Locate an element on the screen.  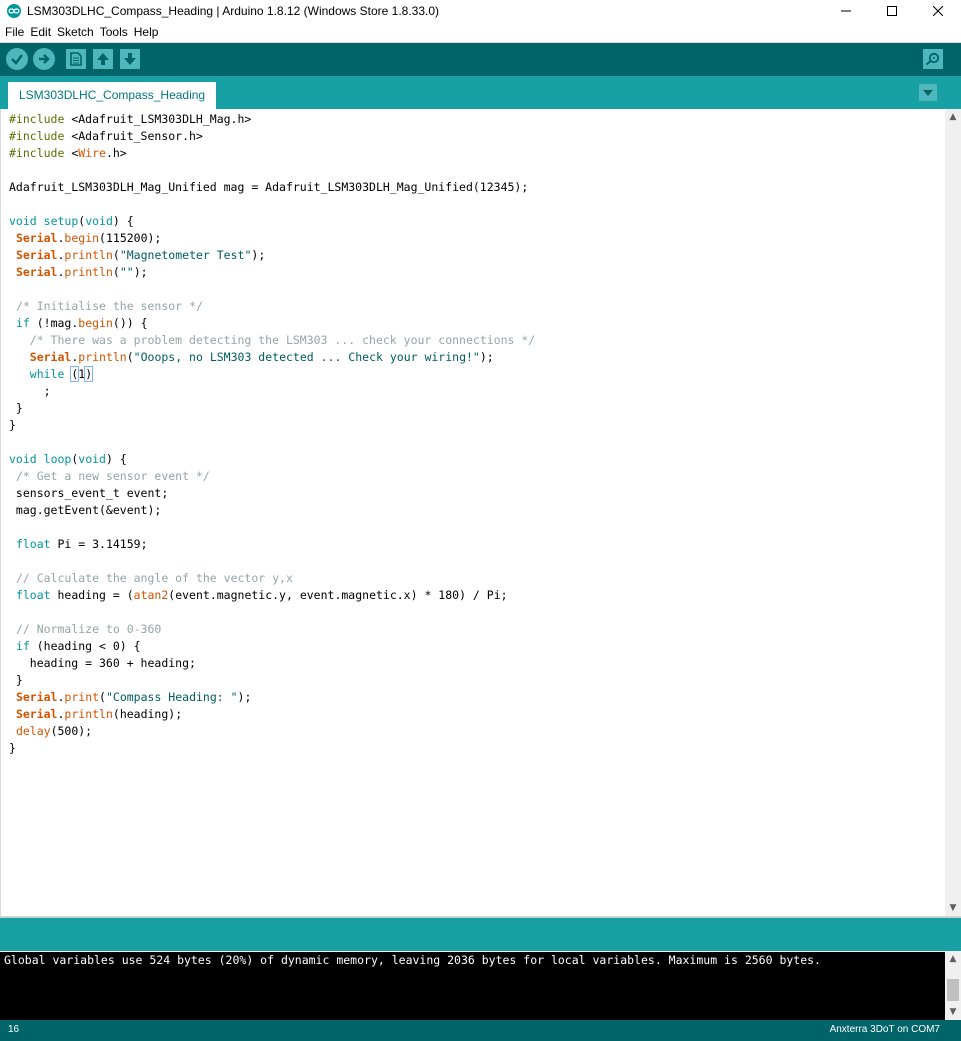
up-arrow-icon is located at coordinates (103, 59).